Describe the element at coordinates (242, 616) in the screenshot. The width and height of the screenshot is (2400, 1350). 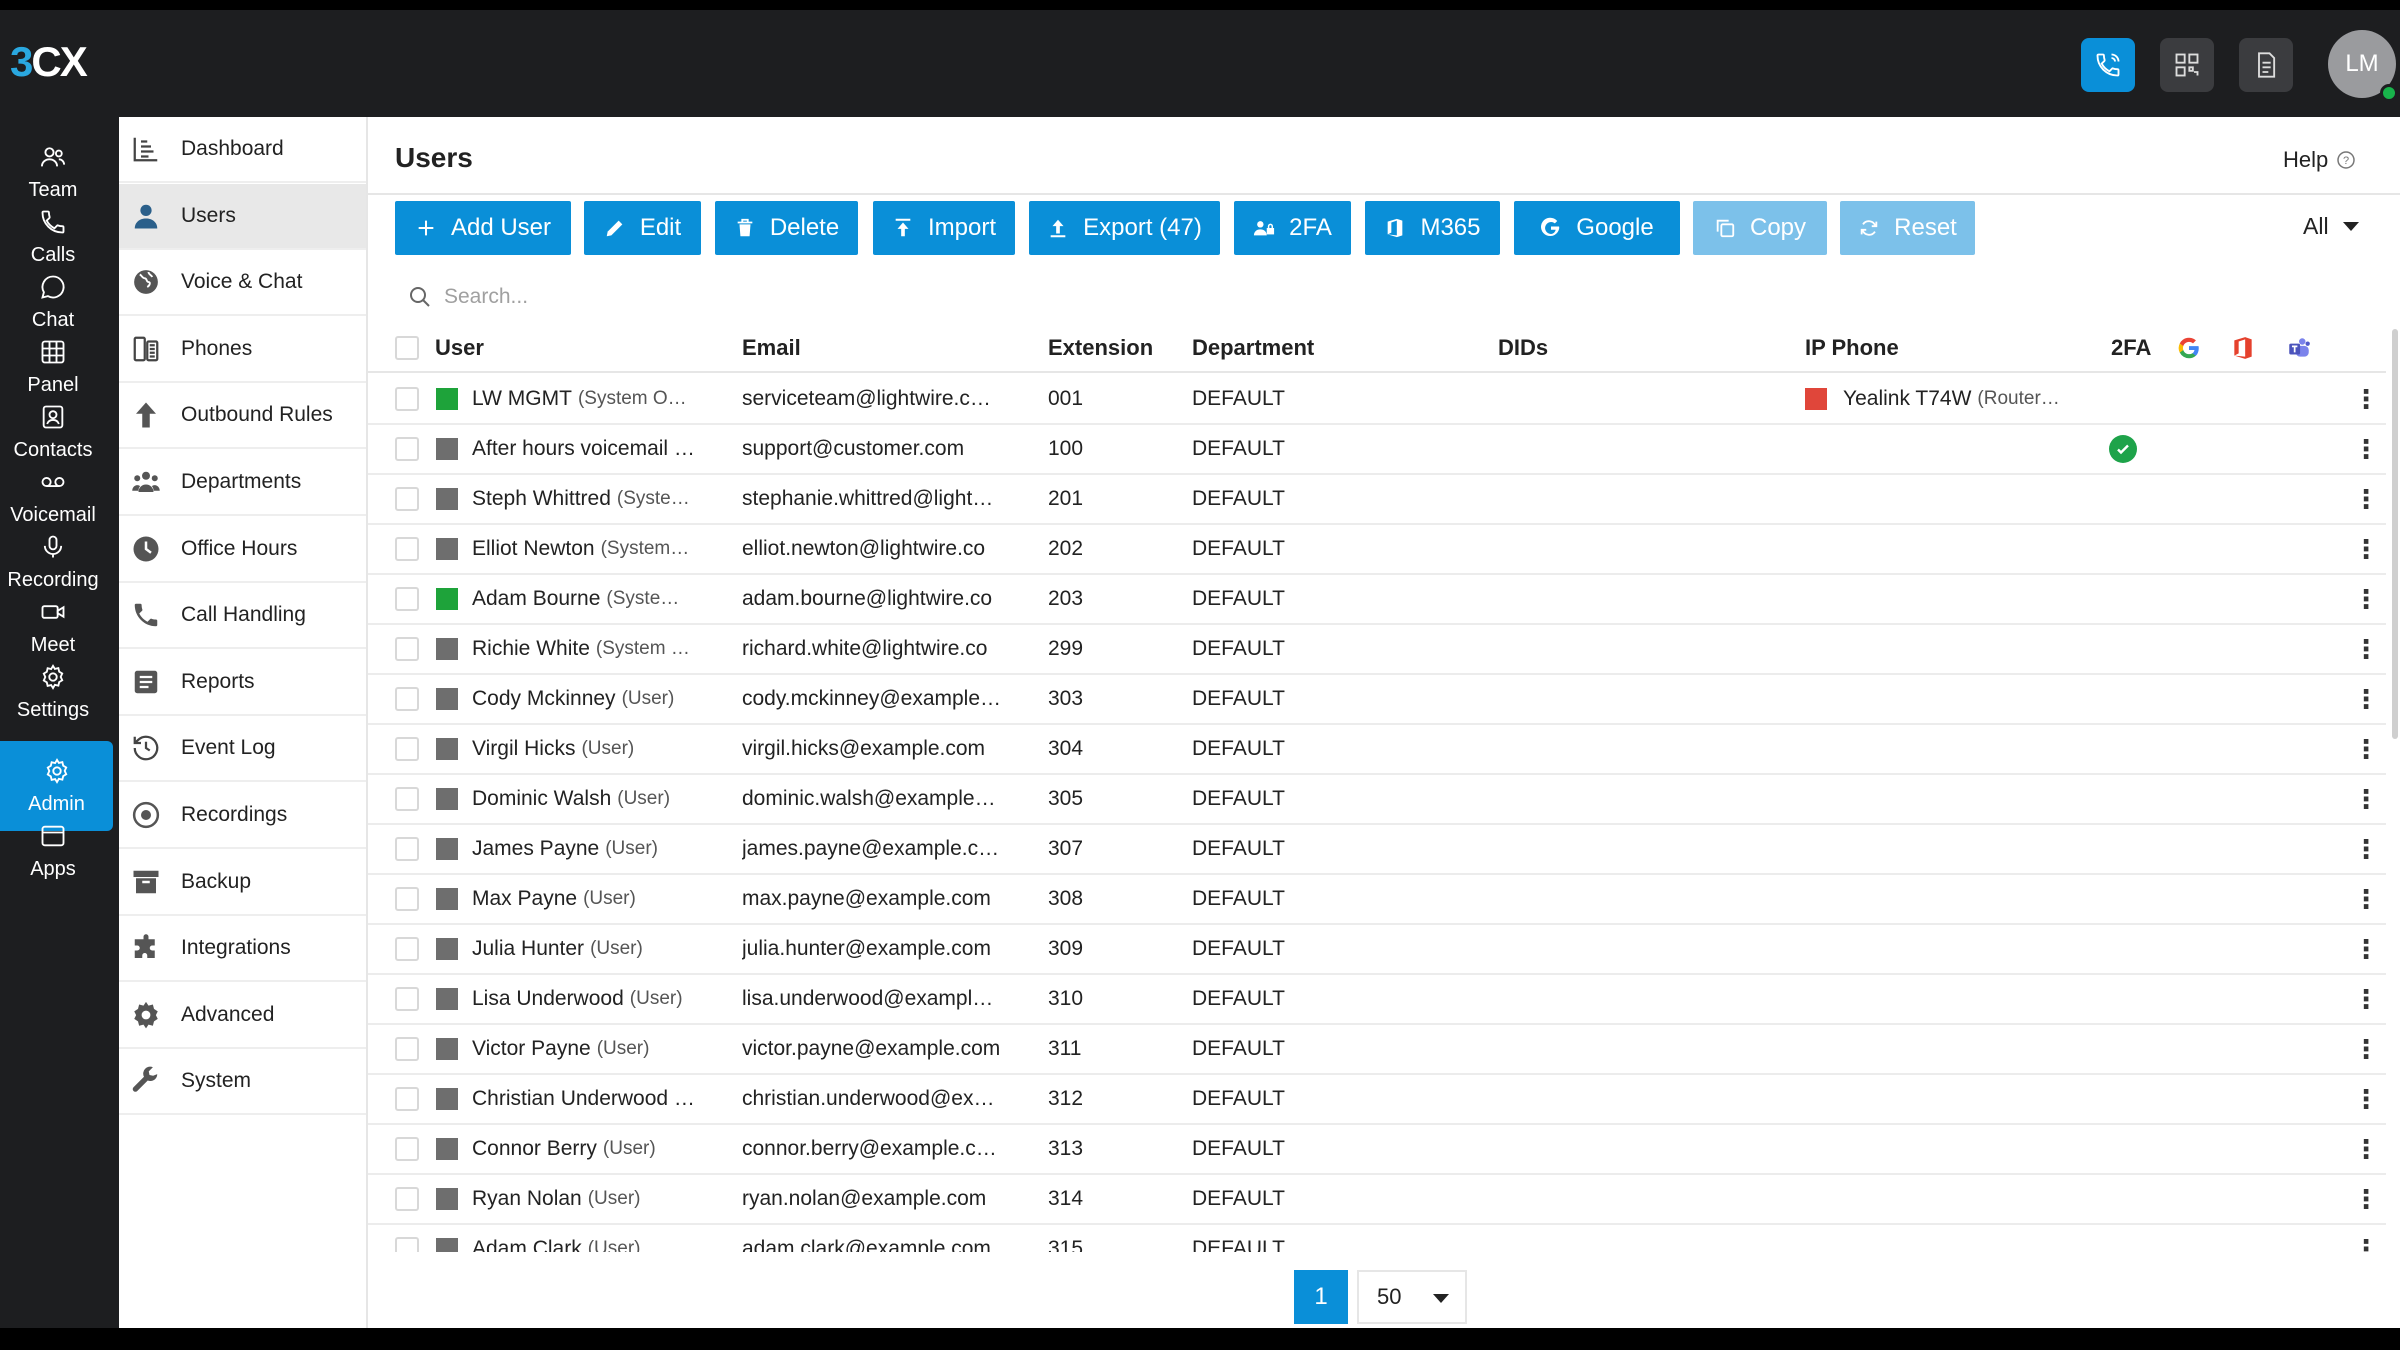
I see `submenu-item-call-handling: Call Handling` at that location.